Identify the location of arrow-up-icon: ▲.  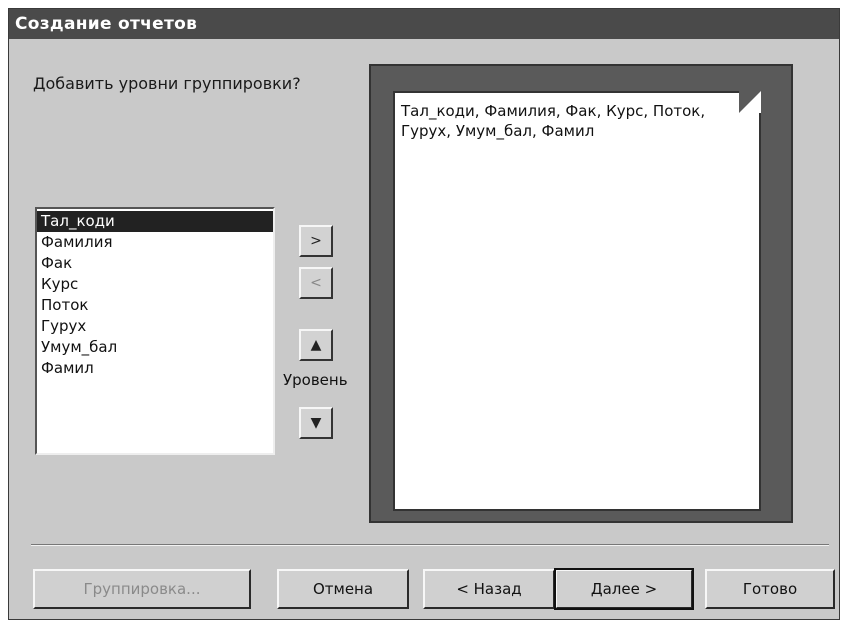
(316, 345).